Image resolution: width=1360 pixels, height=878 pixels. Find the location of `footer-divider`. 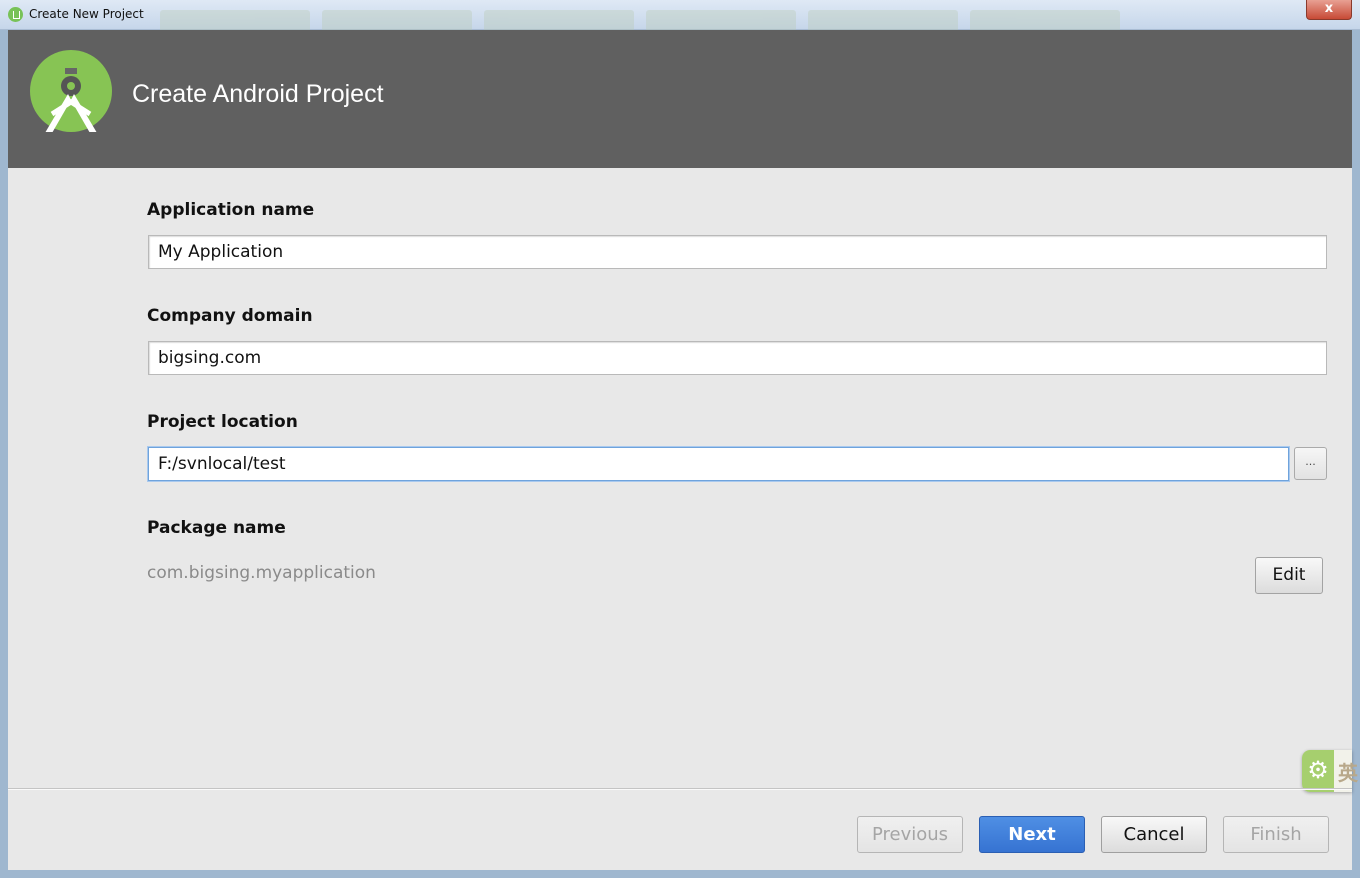

footer-divider is located at coordinates (680, 789).